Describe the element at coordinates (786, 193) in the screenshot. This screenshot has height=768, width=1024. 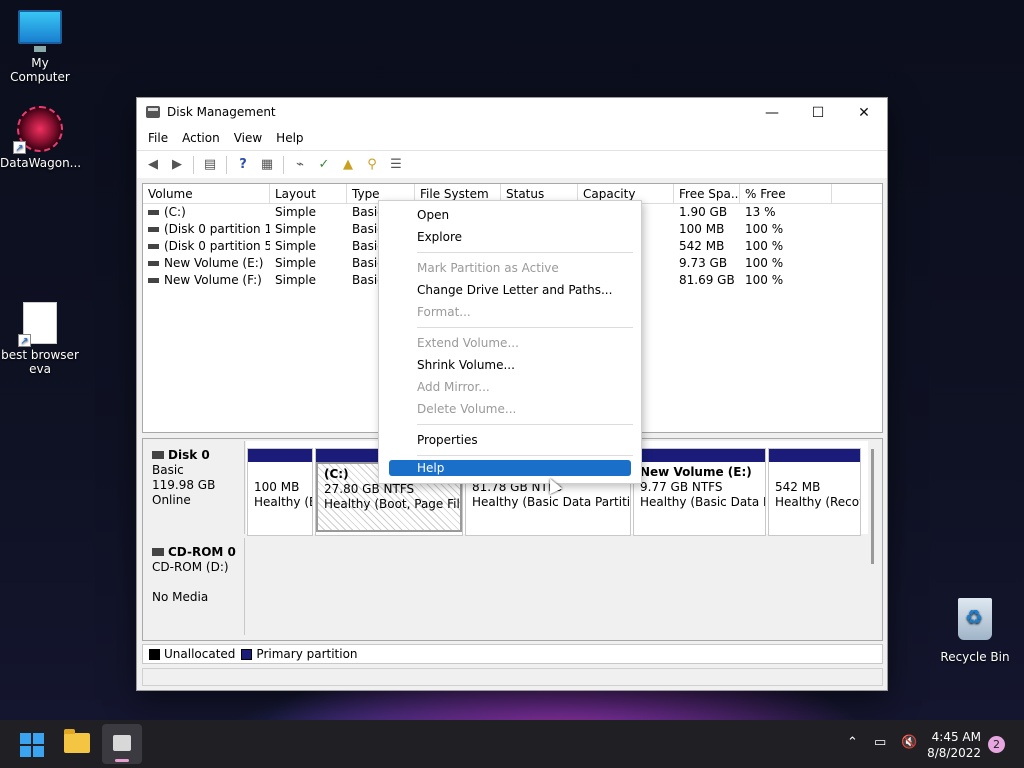
I see `column-header-percent-free: % Free` at that location.